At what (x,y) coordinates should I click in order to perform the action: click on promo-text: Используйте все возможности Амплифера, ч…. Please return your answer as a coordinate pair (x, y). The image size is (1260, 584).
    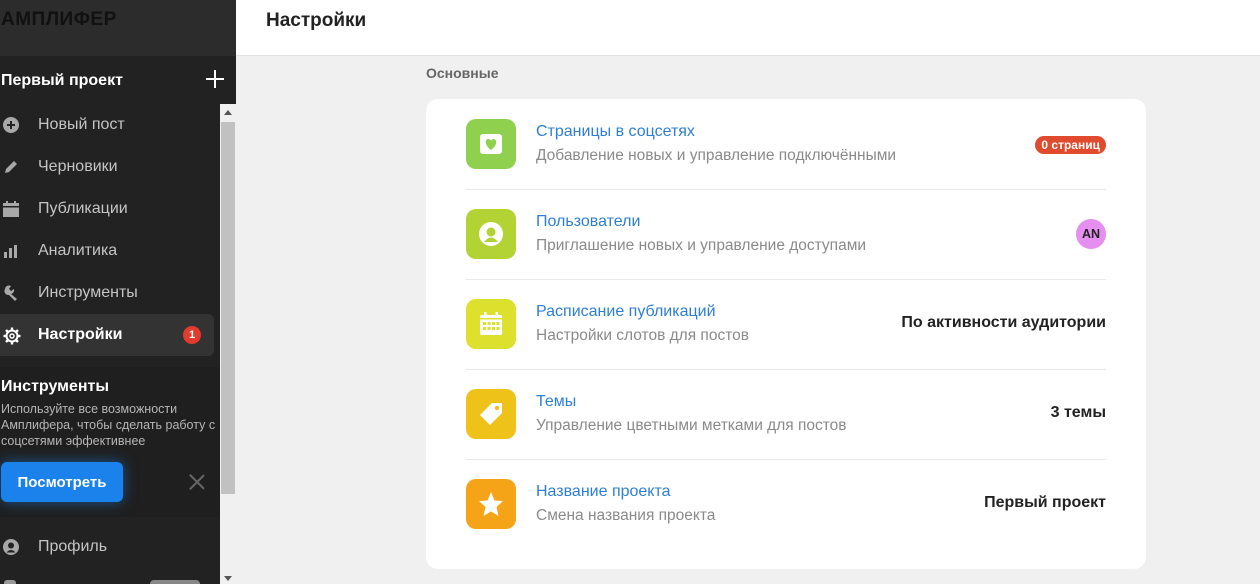
    Looking at the image, I should click on (108, 425).